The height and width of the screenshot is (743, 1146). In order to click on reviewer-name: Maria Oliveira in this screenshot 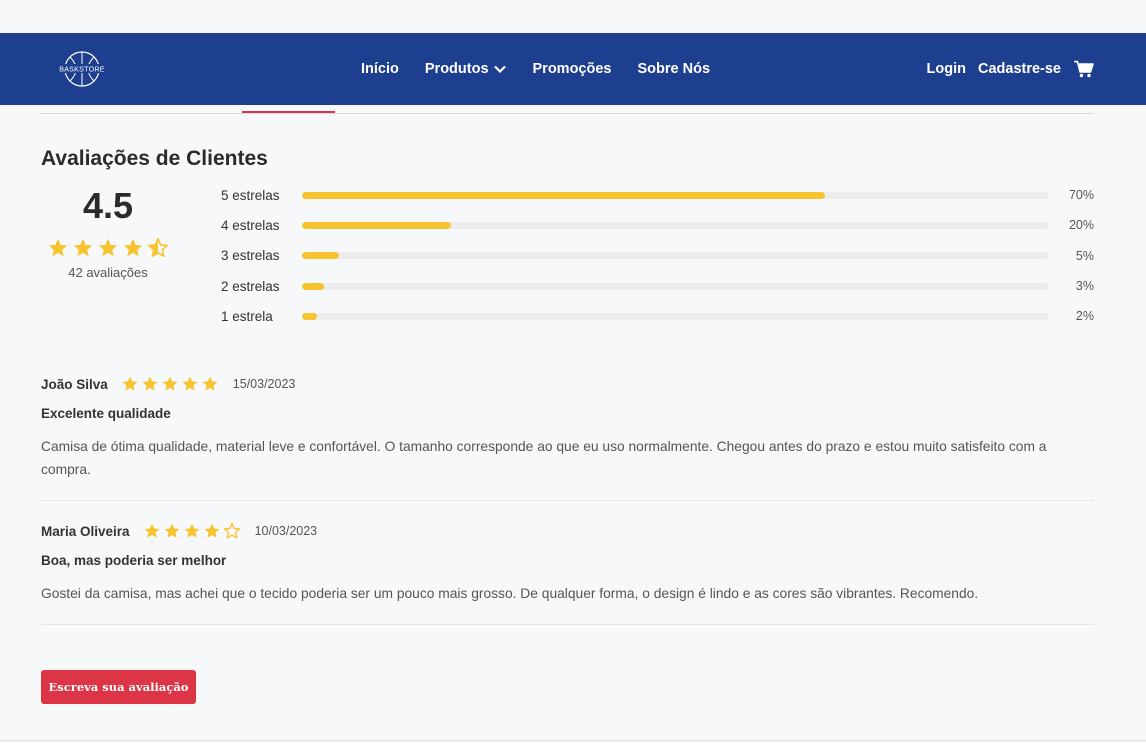, I will do `click(85, 531)`.